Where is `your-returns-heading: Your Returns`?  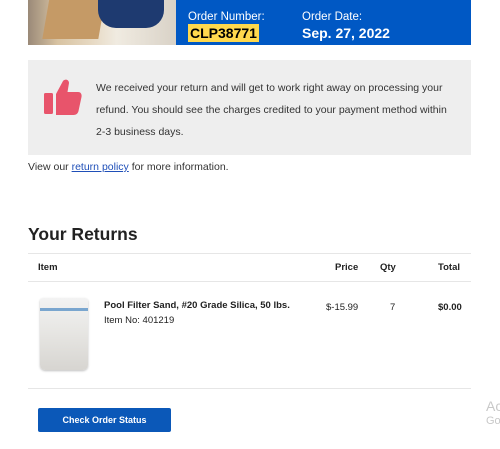 your-returns-heading: Your Returns is located at coordinates (83, 234).